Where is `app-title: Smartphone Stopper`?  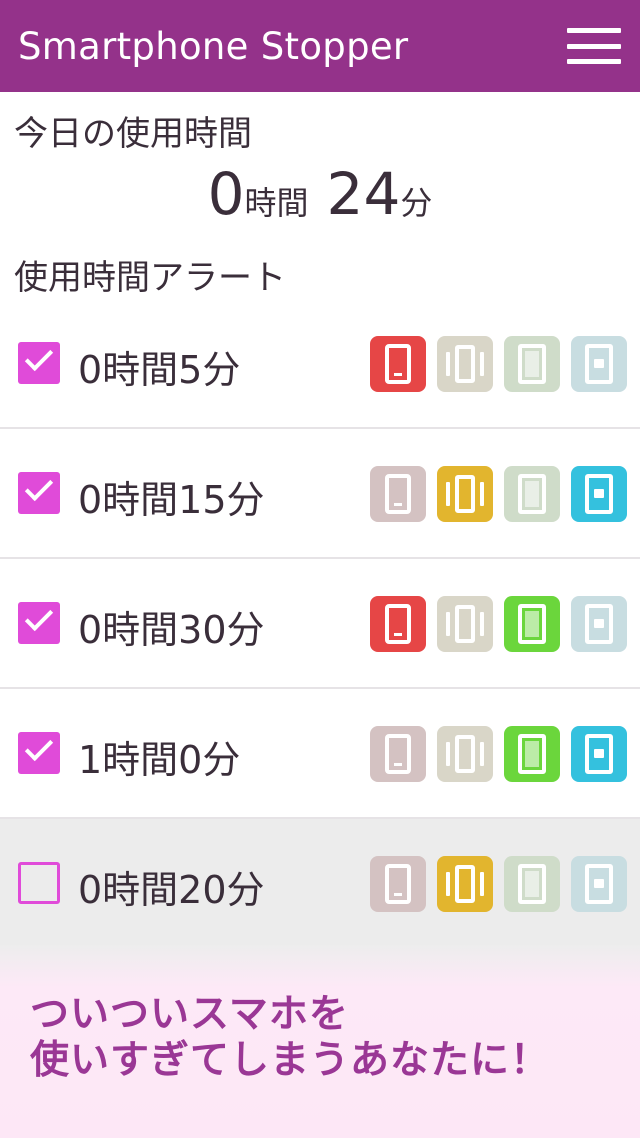
app-title: Smartphone Stopper is located at coordinates (213, 46).